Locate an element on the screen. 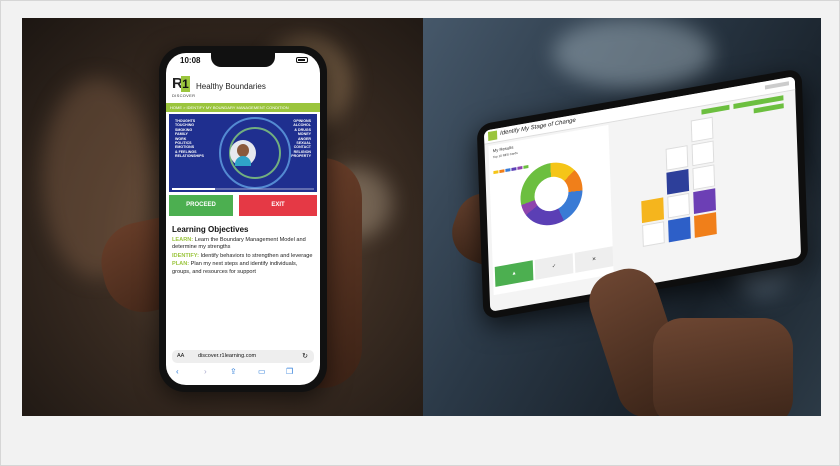 The width and height of the screenshot is (840, 466). tabs-icon: ❐ is located at coordinates (289, 371).